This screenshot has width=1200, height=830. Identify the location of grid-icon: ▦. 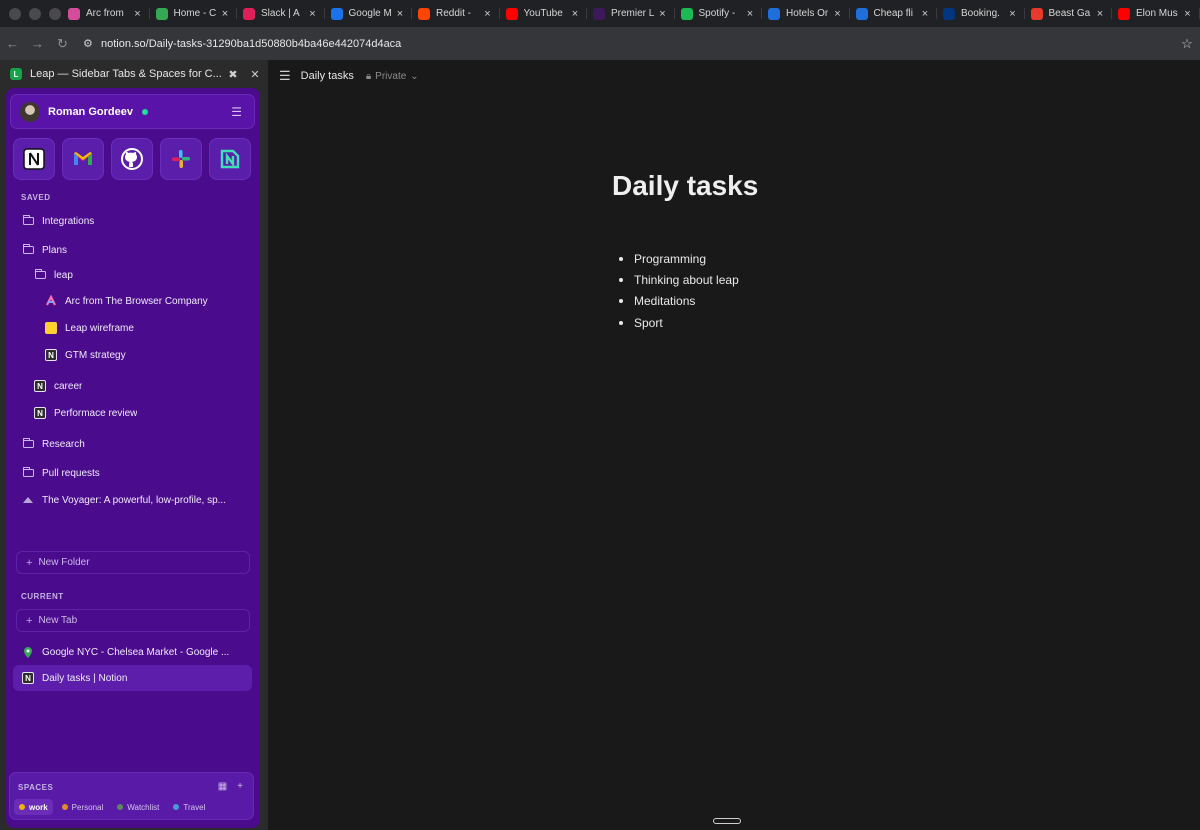
(222, 786).